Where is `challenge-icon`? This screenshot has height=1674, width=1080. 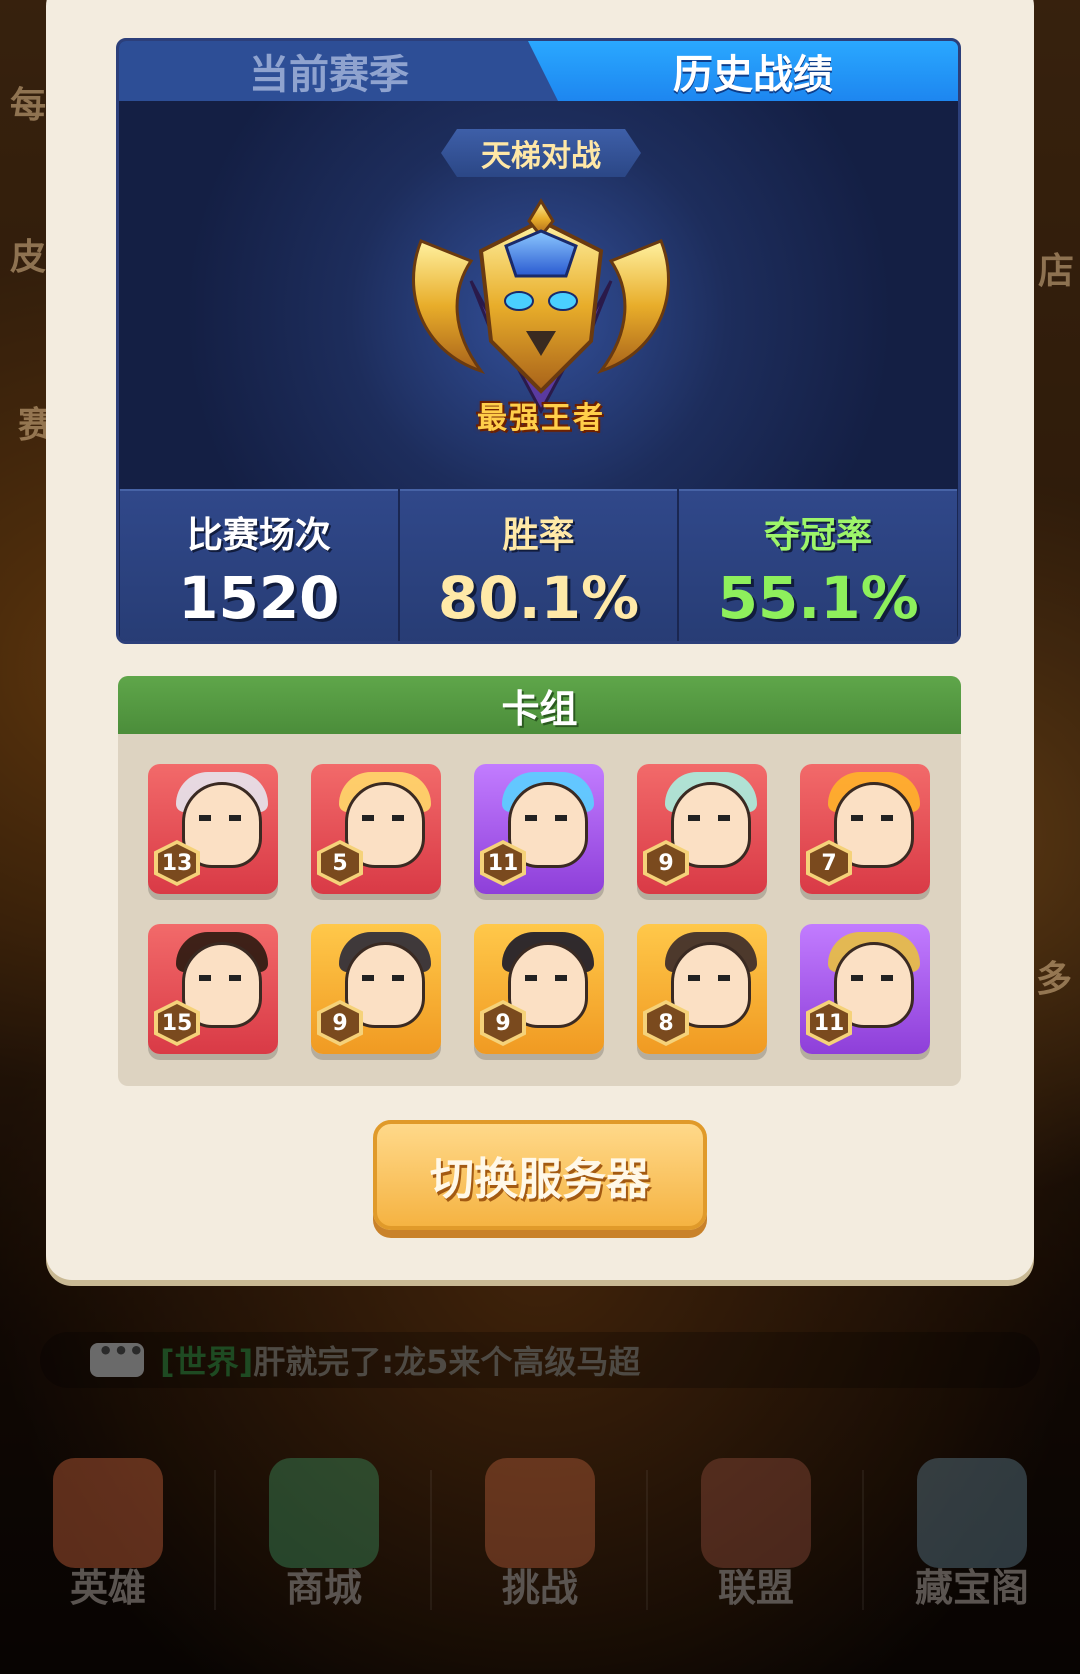 challenge-icon is located at coordinates (540, 1513).